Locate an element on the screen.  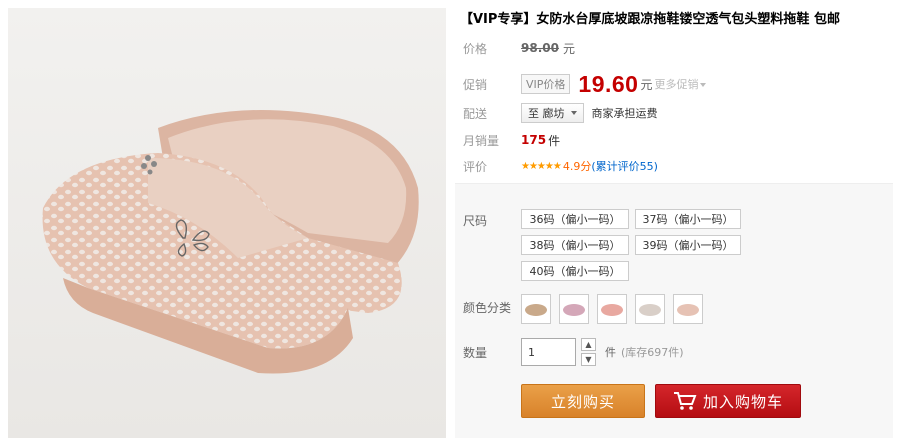
size-option: 40码（偏小一码） is located at coordinates (575, 271).